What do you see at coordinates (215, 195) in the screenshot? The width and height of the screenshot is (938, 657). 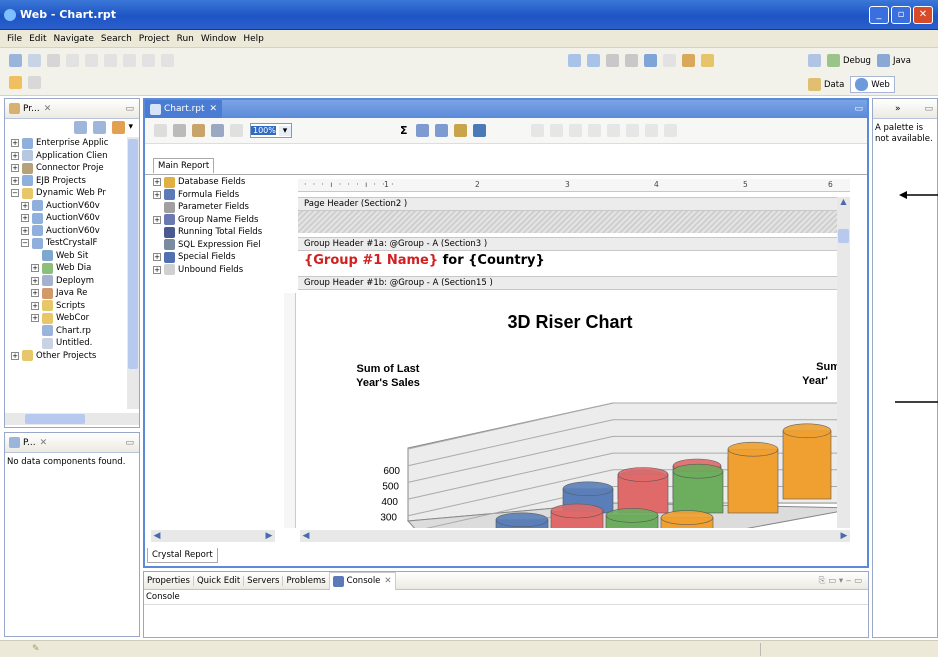 I see `field-item: + Formula Fields` at bounding box center [215, 195].